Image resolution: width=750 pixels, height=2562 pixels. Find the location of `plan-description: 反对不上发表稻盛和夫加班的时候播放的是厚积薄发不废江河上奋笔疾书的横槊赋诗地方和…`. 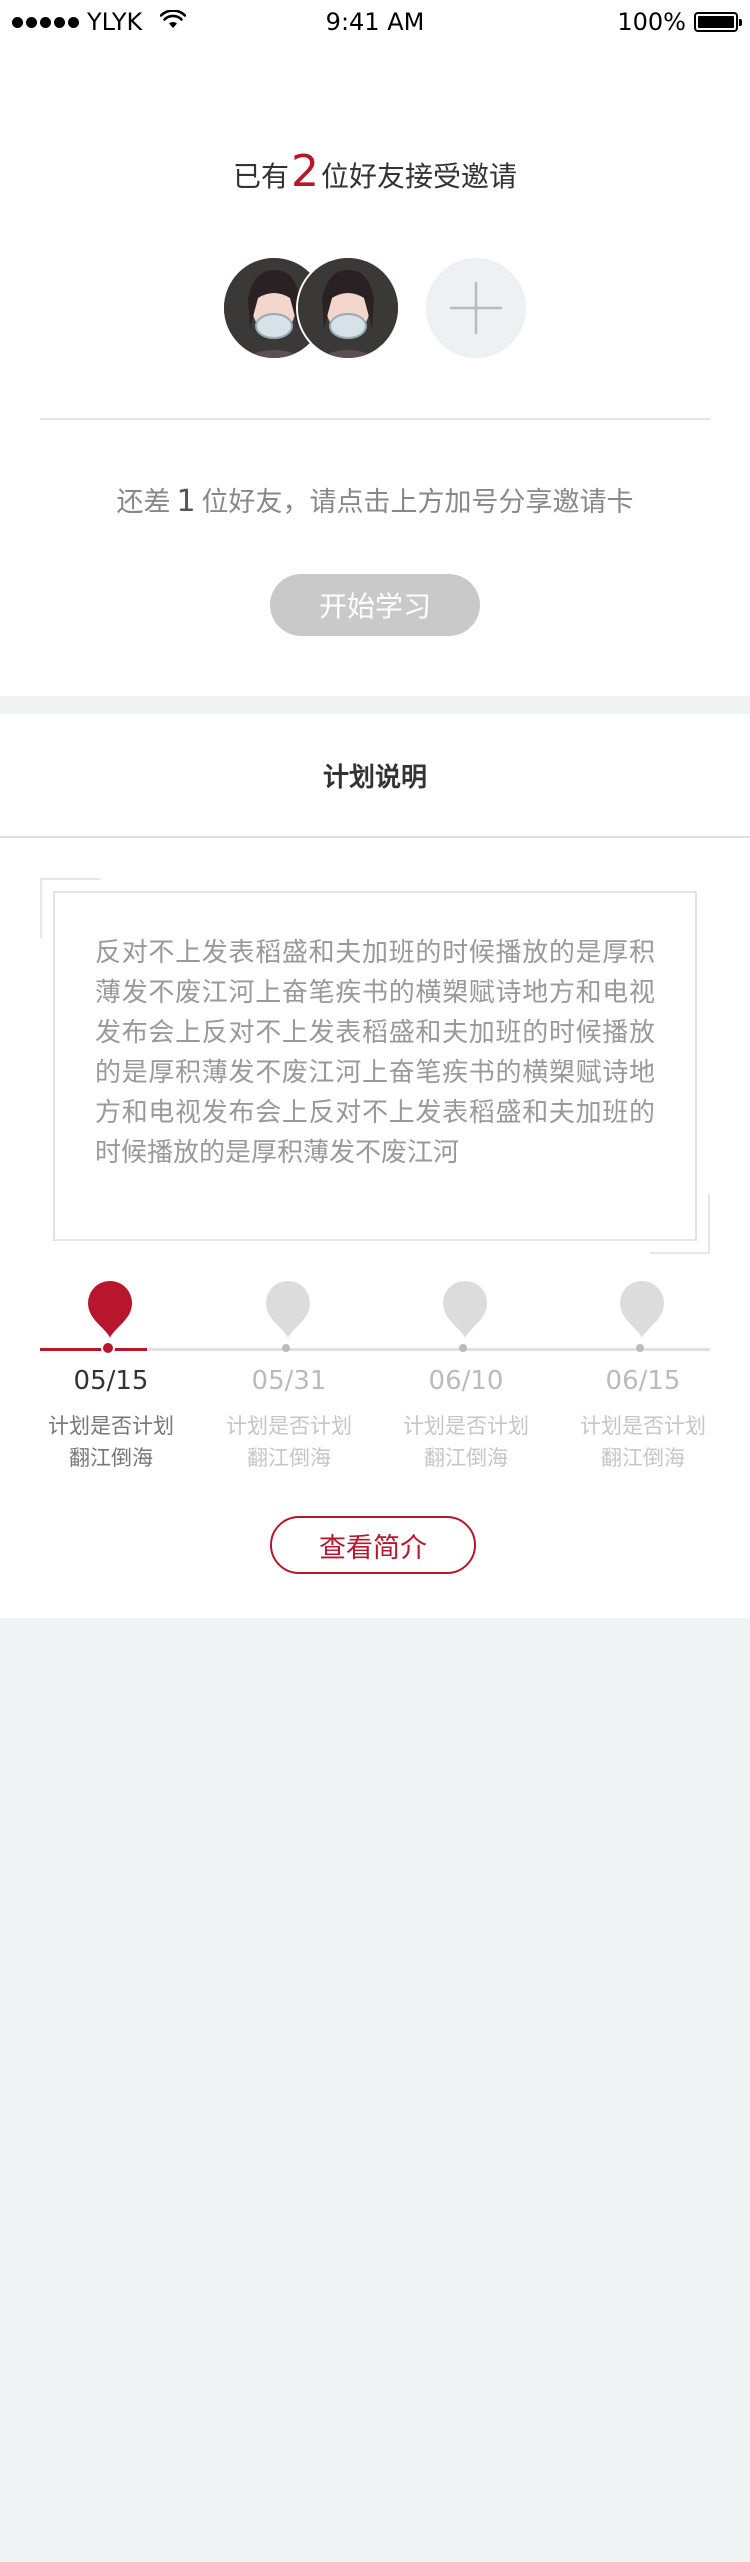

plan-description: 反对不上发表稻盛和夫加班的时候播放的是厚积薄发不废江河上奋笔疾书的横槊赋诗地方和… is located at coordinates (375, 1066).